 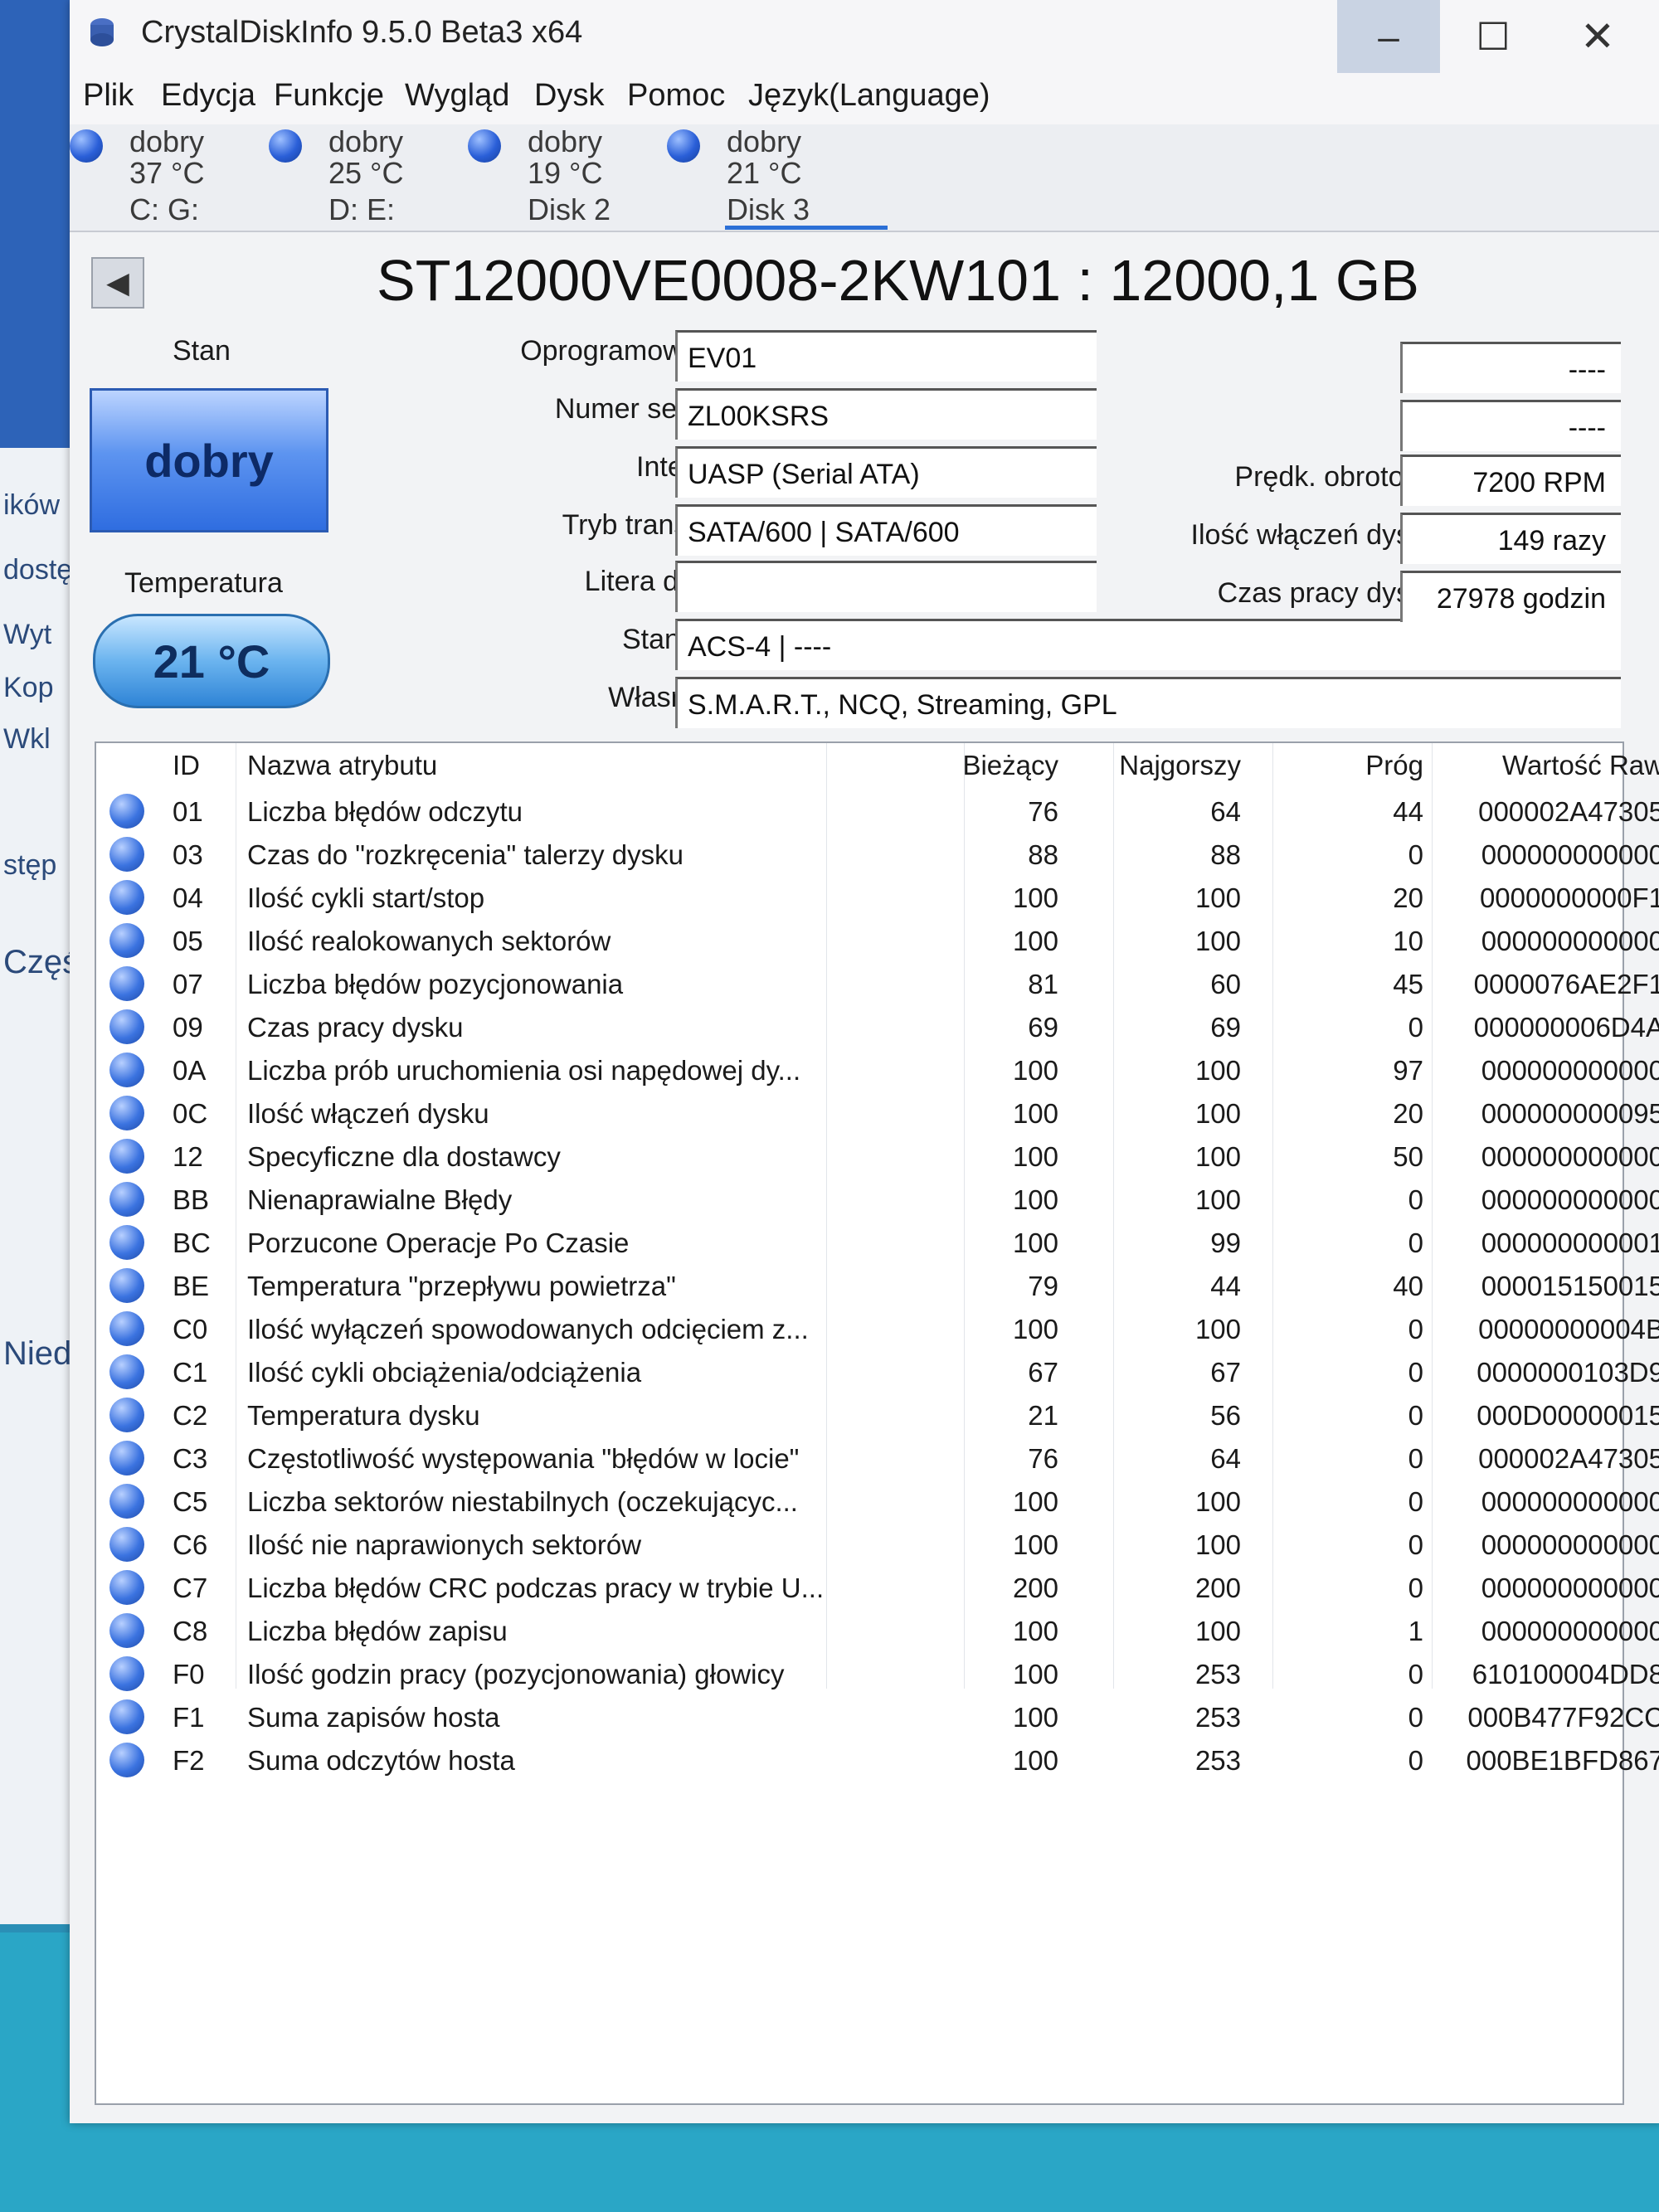 What do you see at coordinates (208, 96) in the screenshot?
I see `menu-edycja: Edycja` at bounding box center [208, 96].